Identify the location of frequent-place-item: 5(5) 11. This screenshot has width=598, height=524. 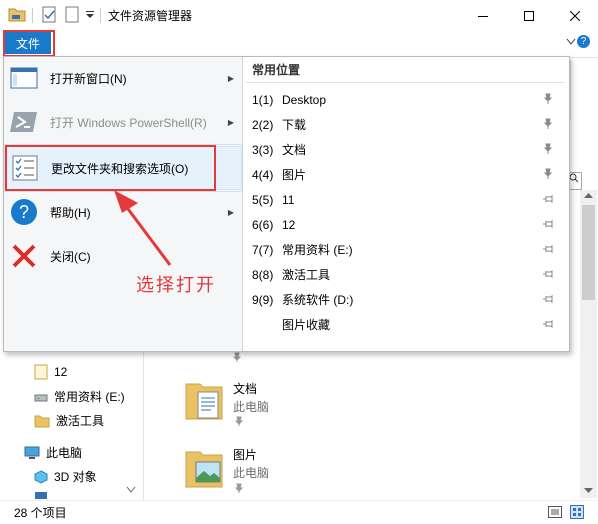
(408, 199).